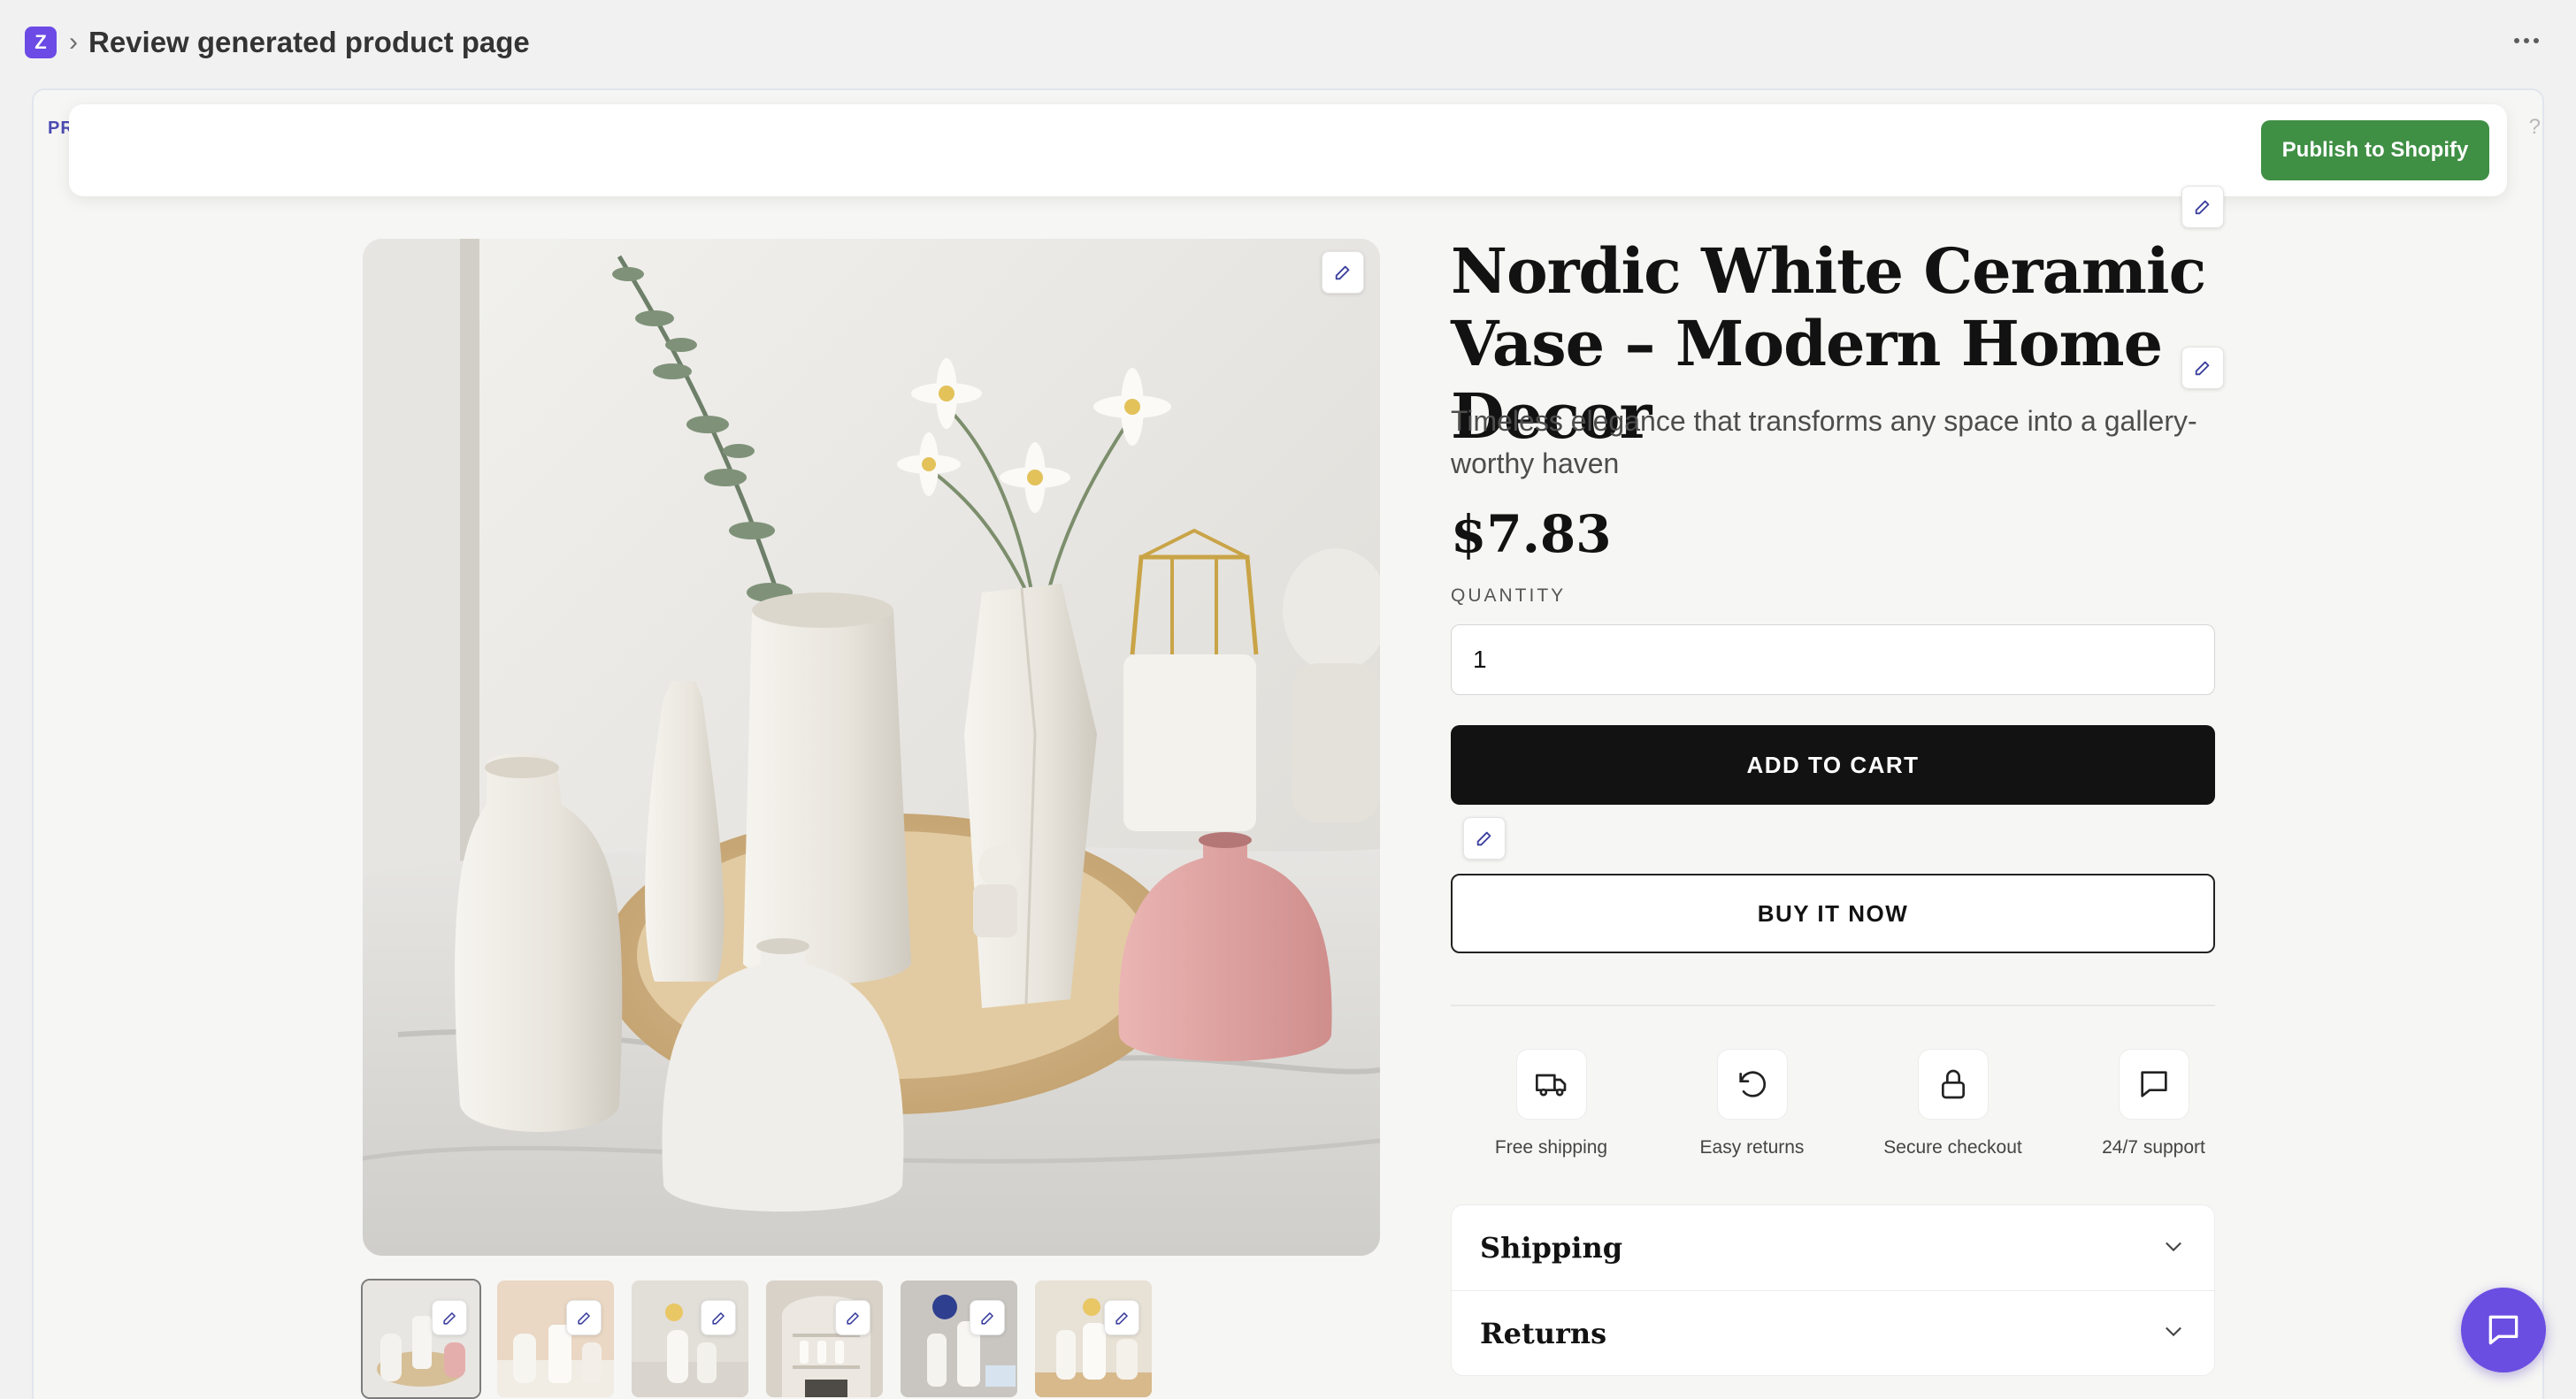 This screenshot has height=1399, width=2576. What do you see at coordinates (41, 42) in the screenshot?
I see `app-logo: Z` at bounding box center [41, 42].